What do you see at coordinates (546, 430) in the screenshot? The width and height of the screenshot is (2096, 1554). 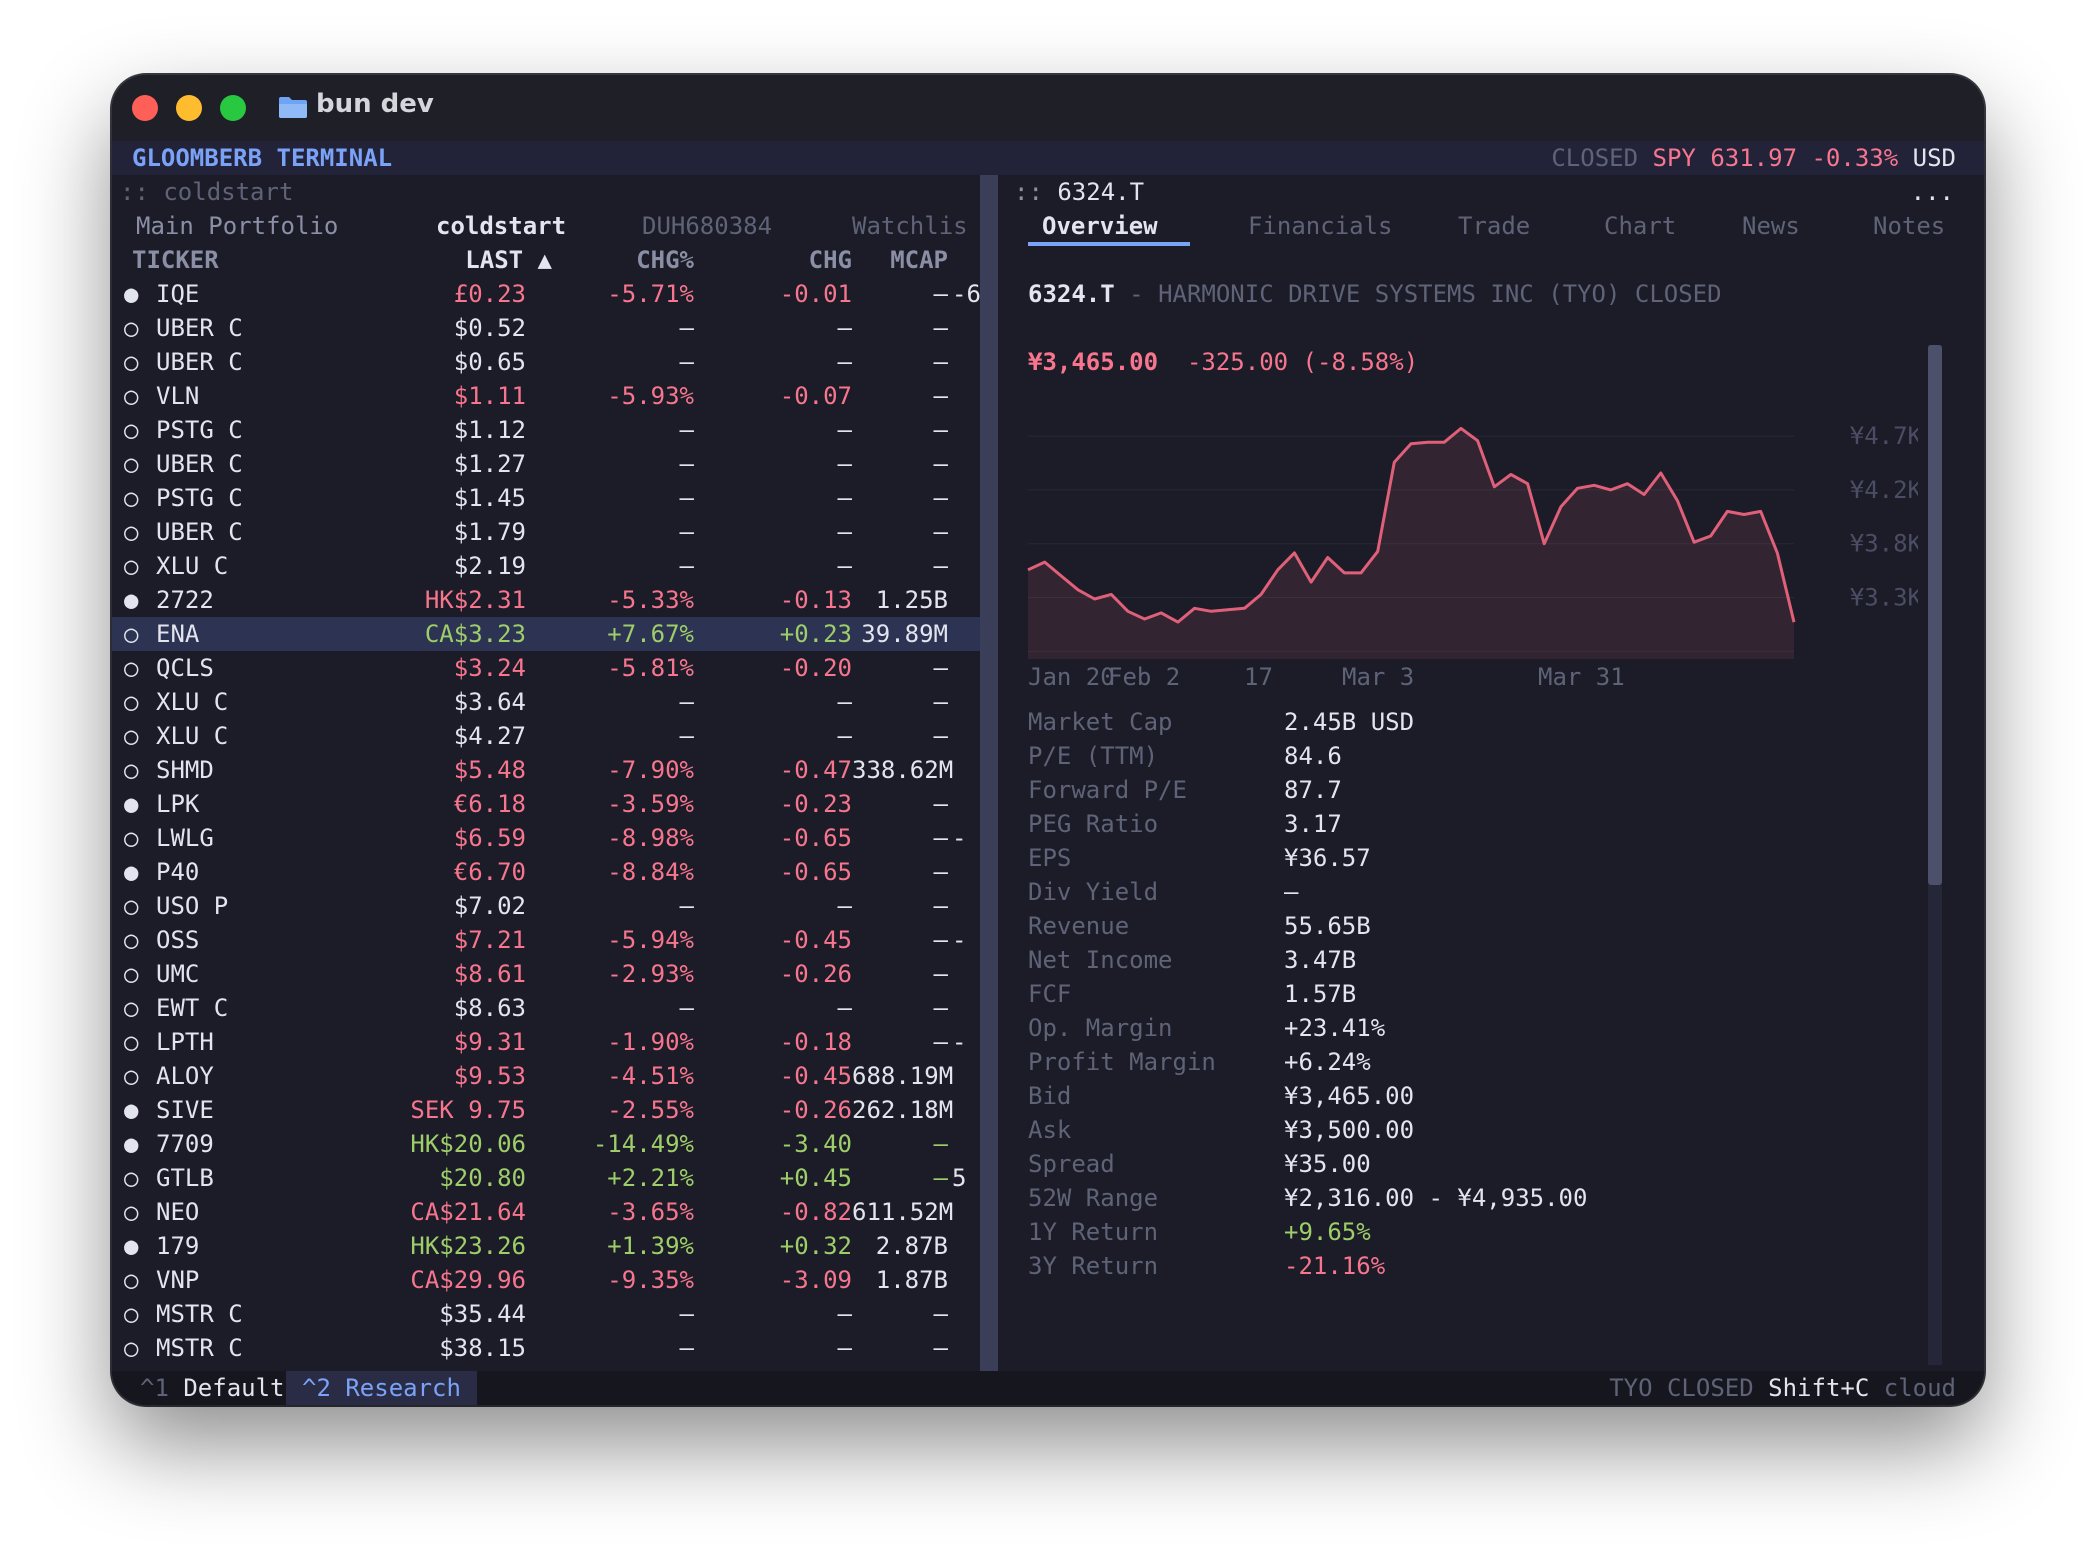 I see `table-row: ○ PSTG C $1.12 — — —` at bounding box center [546, 430].